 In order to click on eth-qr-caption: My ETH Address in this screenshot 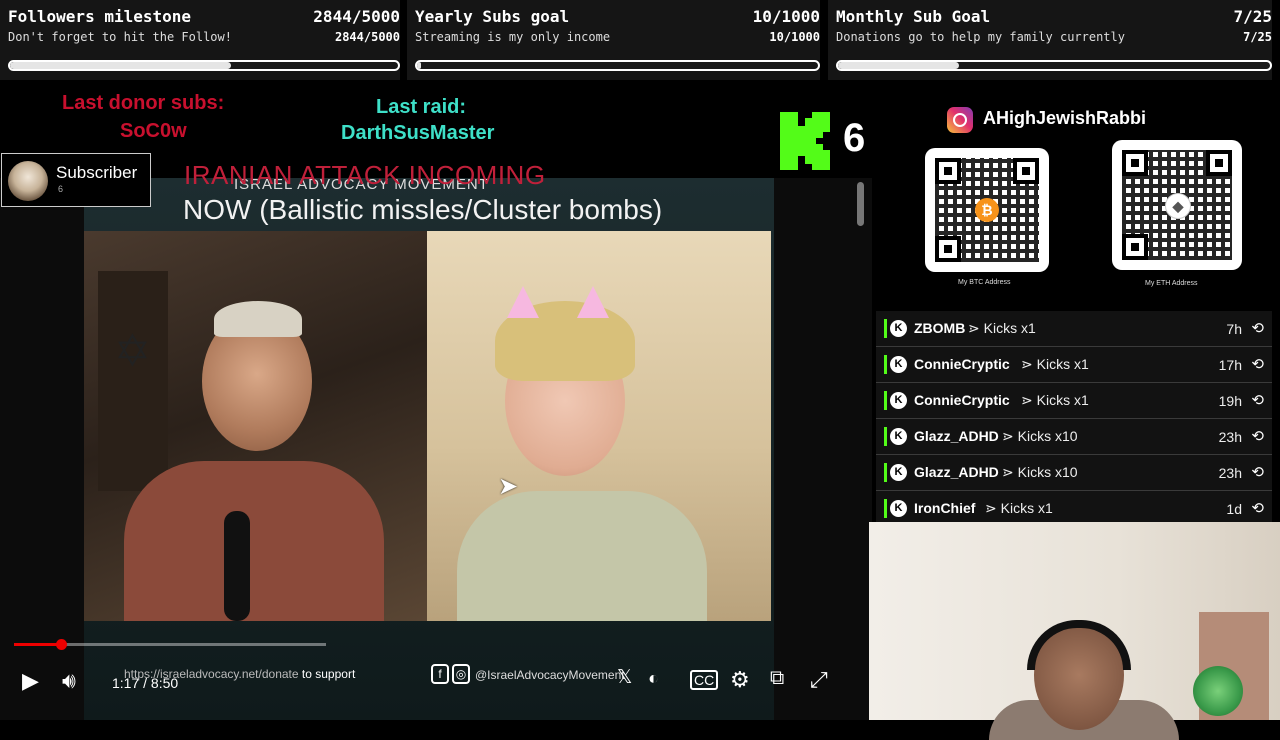, I will do `click(1171, 283)`.